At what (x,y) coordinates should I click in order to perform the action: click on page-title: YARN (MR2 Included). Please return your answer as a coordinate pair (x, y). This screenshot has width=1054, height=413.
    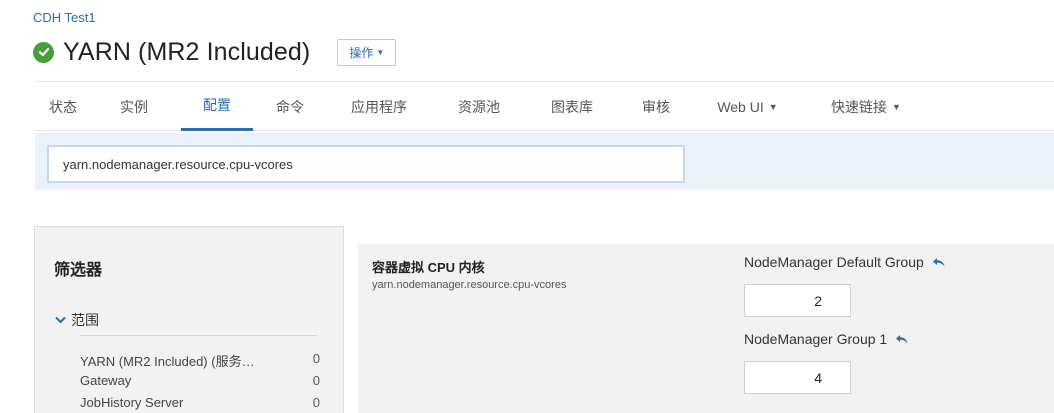
    Looking at the image, I should click on (187, 51).